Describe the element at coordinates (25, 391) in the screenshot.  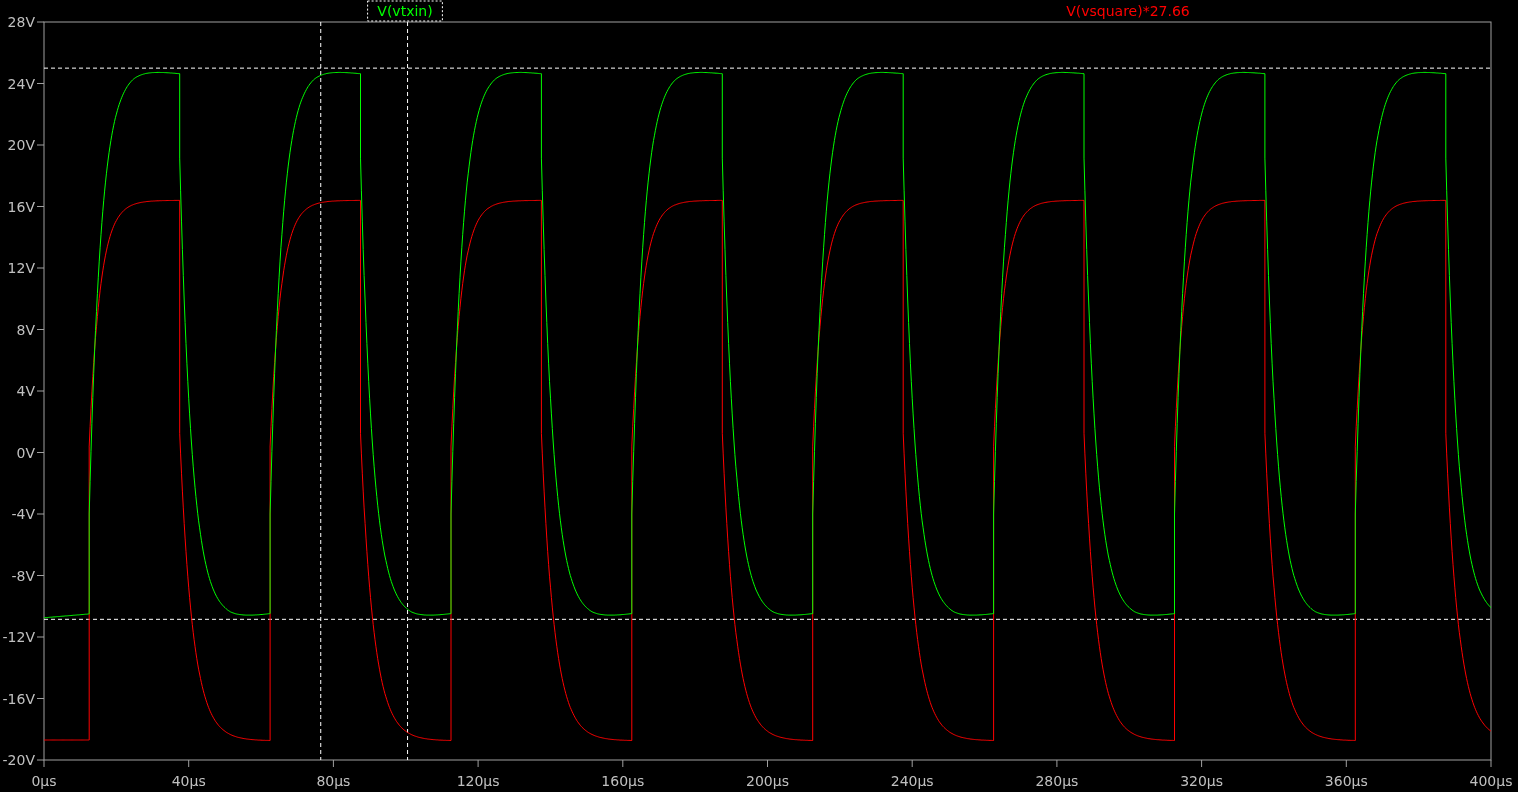
I see `y-axis-label: 4V` at that location.